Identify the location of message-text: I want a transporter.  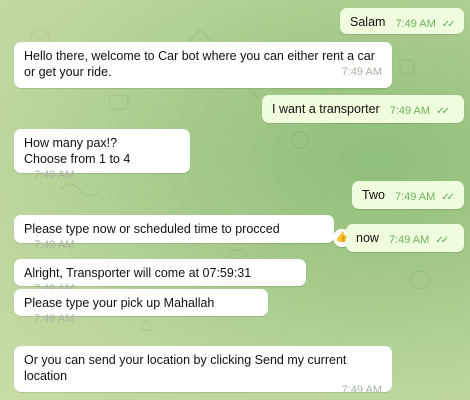
(326, 109).